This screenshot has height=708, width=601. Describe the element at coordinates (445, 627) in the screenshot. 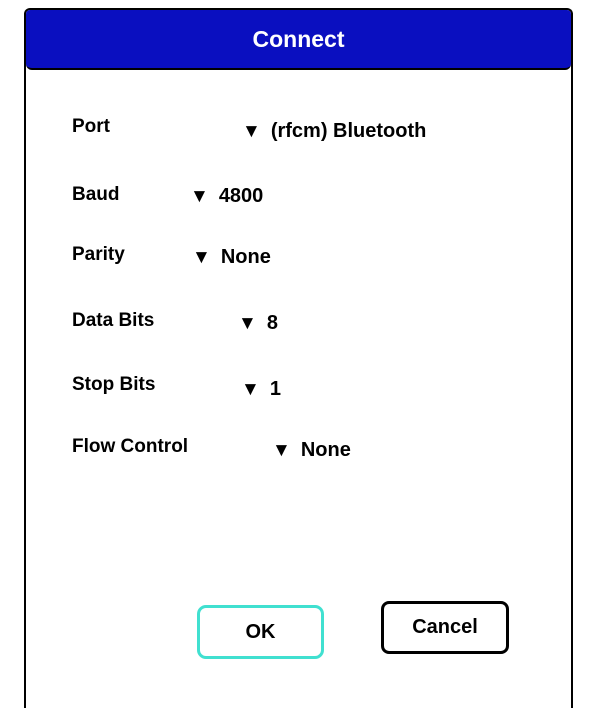

I see `cancel-button: Cancel` at that location.